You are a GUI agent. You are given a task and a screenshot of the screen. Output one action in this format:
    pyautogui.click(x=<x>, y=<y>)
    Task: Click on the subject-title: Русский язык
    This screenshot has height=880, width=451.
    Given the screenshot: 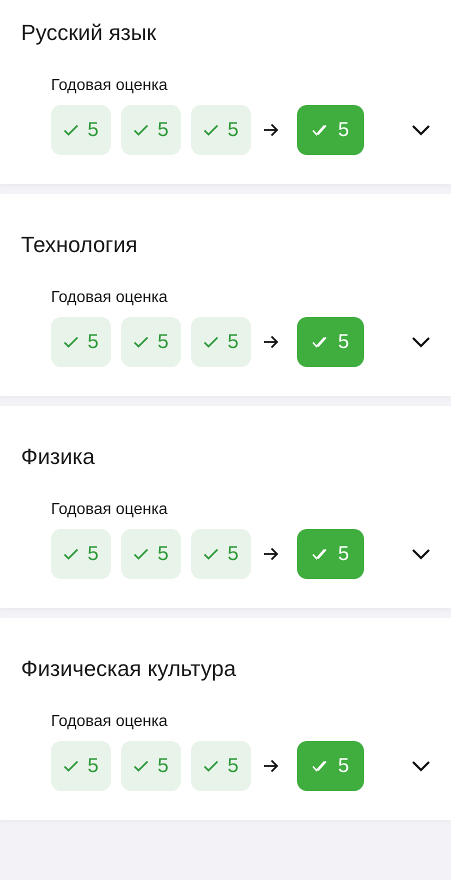 What is the action you would take?
    pyautogui.click(x=89, y=33)
    